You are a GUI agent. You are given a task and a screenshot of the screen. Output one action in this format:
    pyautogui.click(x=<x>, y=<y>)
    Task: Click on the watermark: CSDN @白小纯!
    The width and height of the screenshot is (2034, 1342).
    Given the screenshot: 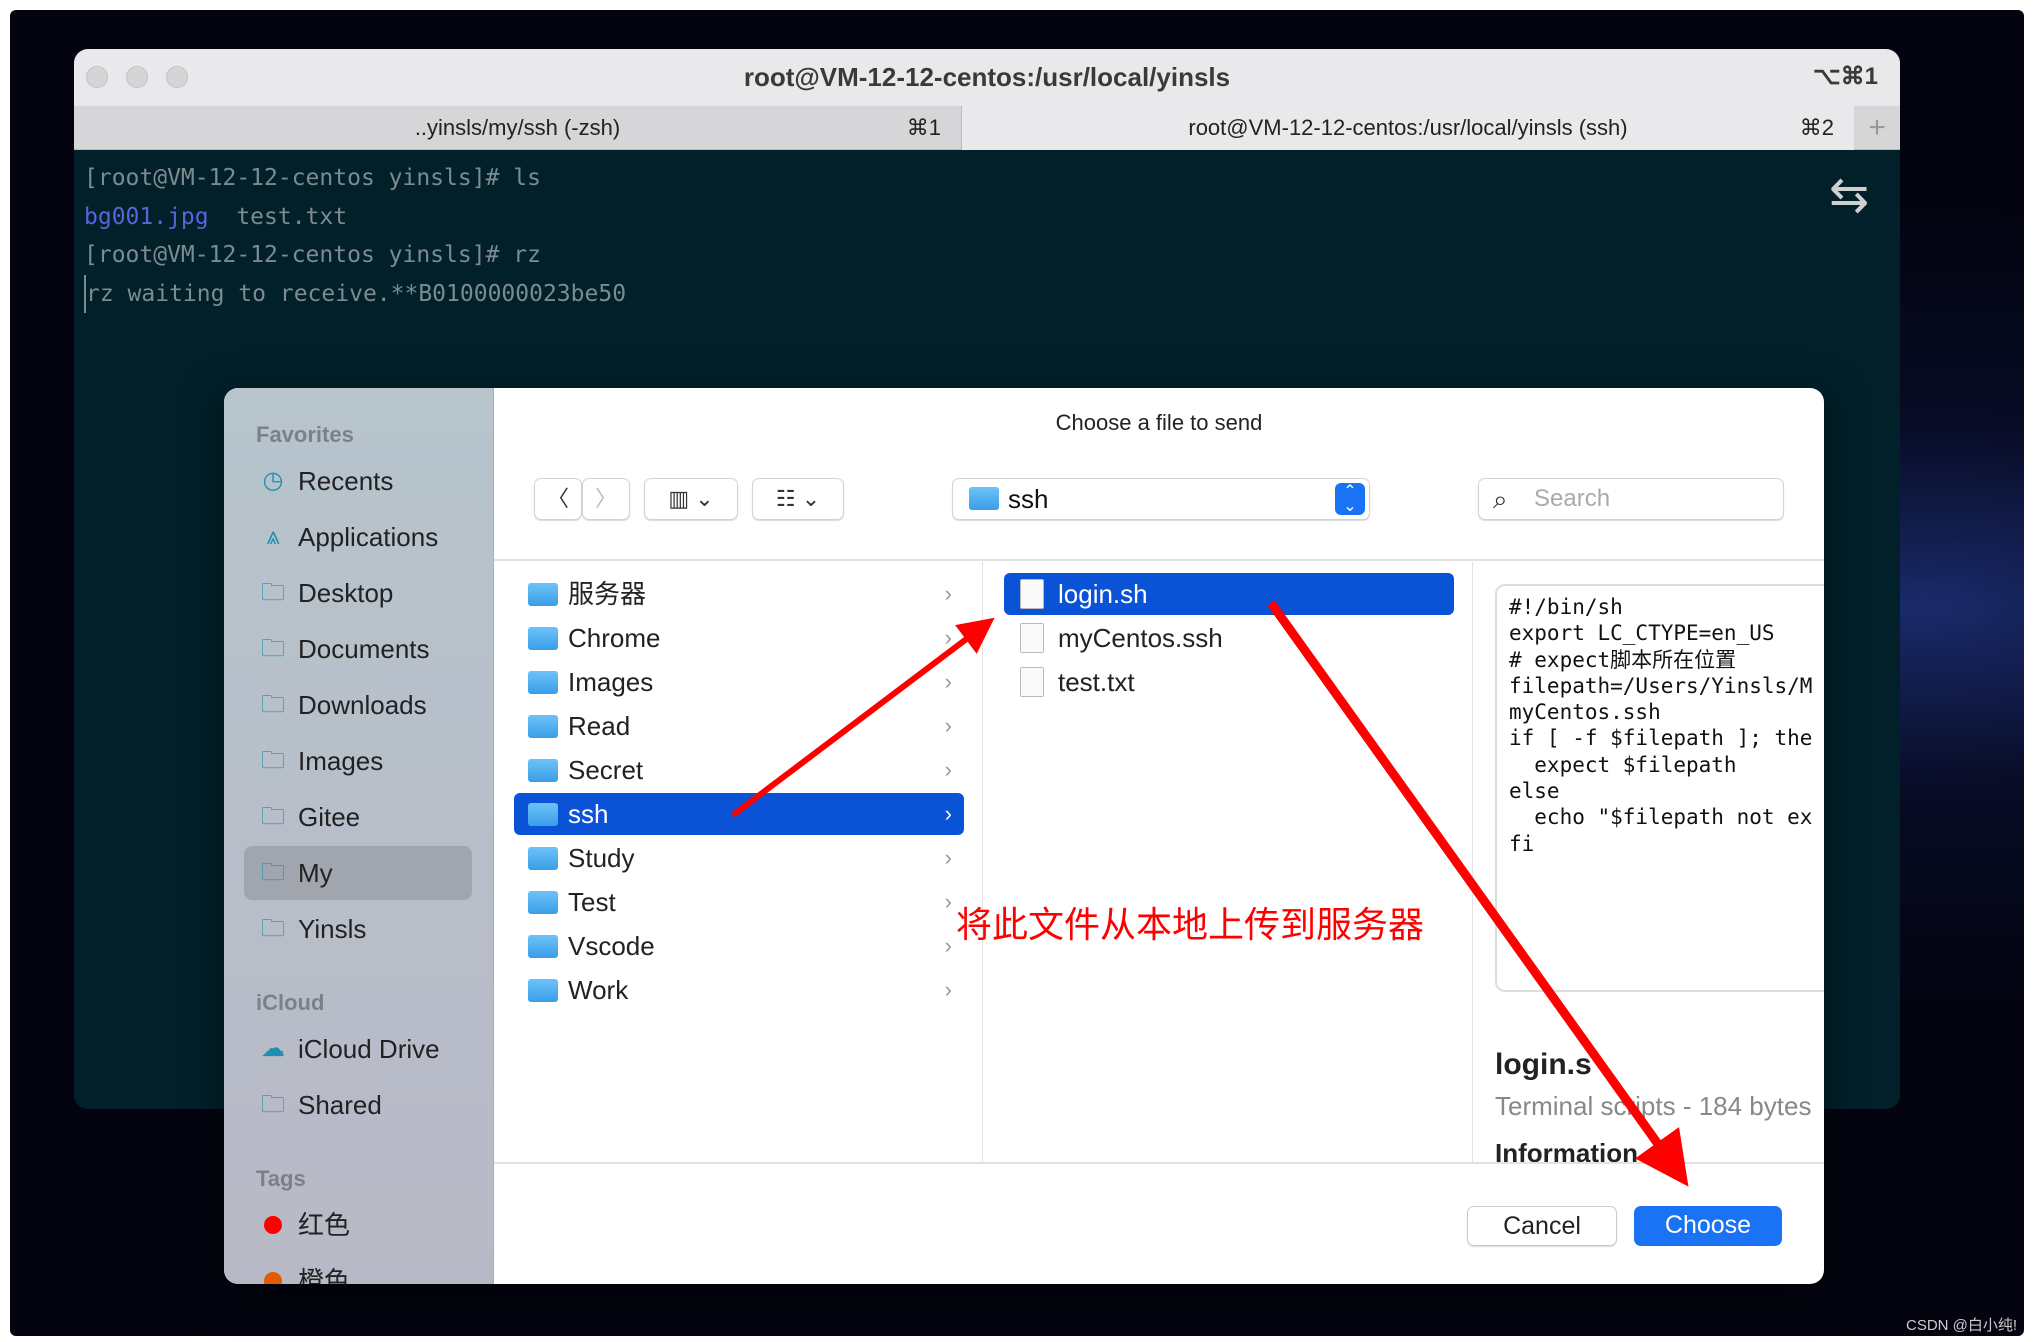 What is the action you would take?
    pyautogui.click(x=1962, y=1325)
    